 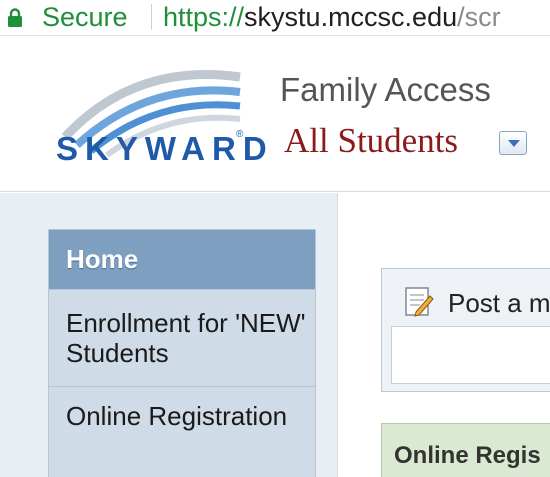 What do you see at coordinates (467, 455) in the screenshot?
I see `online-registration-label: Online Regis` at bounding box center [467, 455].